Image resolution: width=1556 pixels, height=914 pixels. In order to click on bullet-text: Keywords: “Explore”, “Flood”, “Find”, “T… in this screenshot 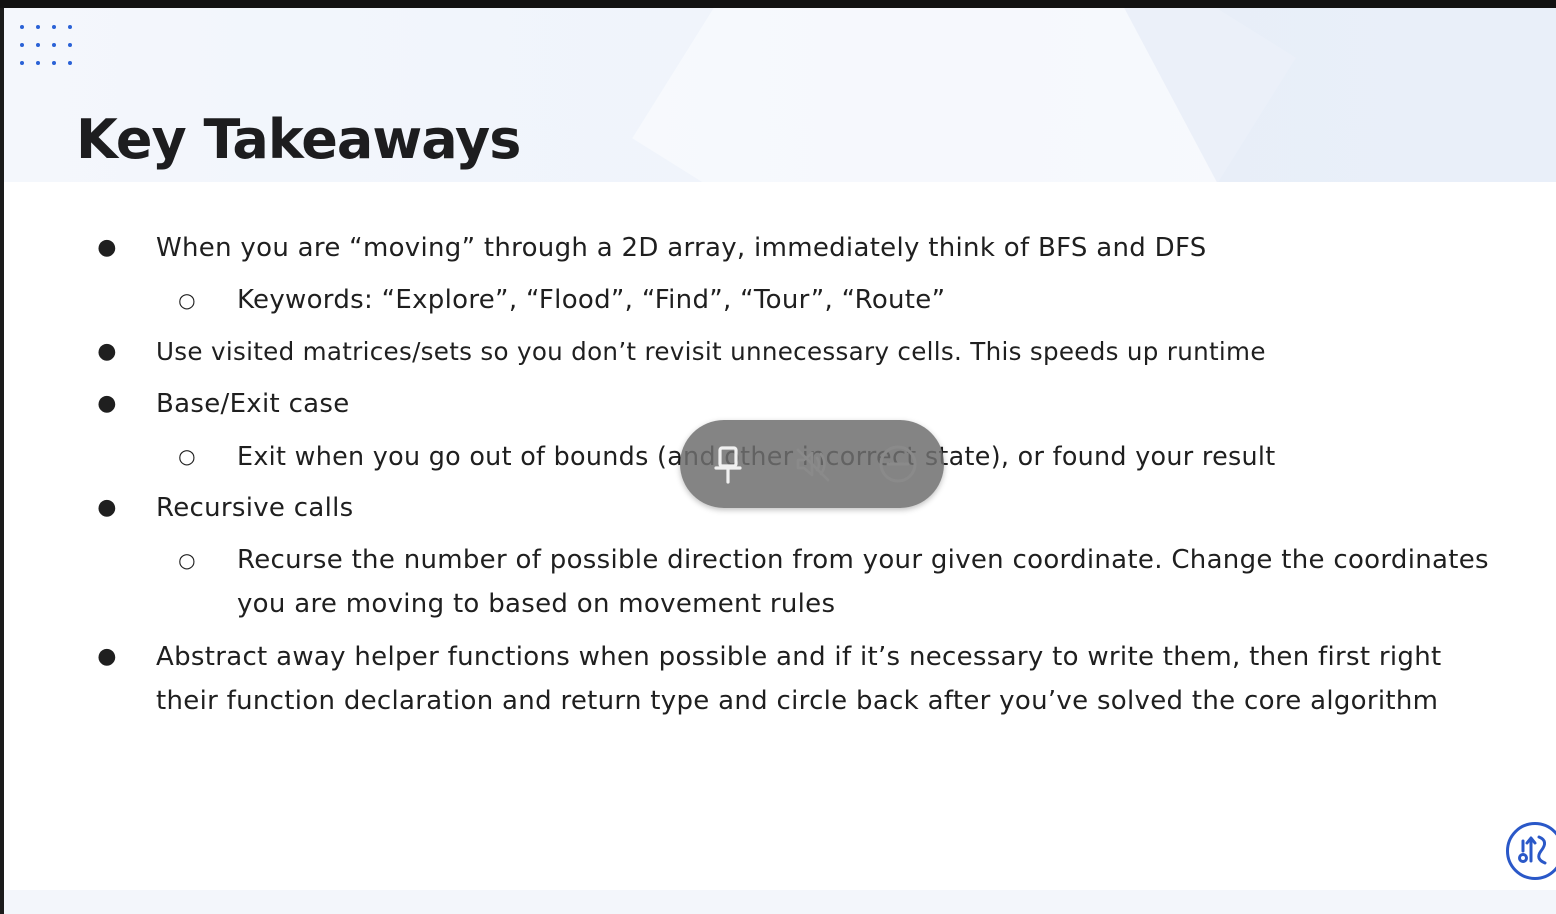, I will do `click(591, 300)`.